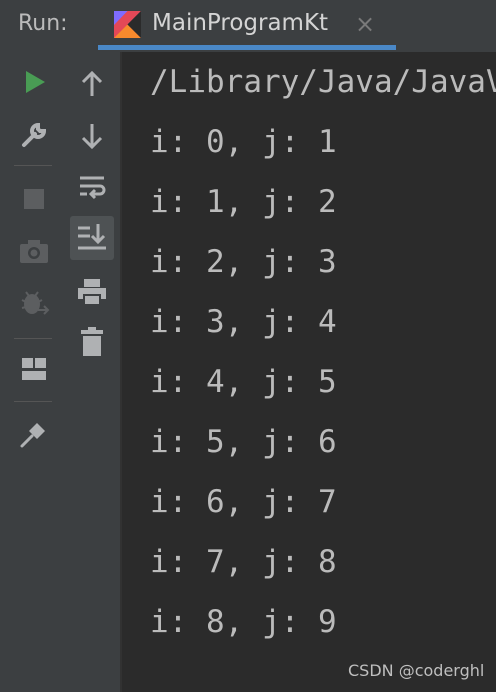 The image size is (496, 692). I want to click on arrow-up-icon, so click(92, 84).